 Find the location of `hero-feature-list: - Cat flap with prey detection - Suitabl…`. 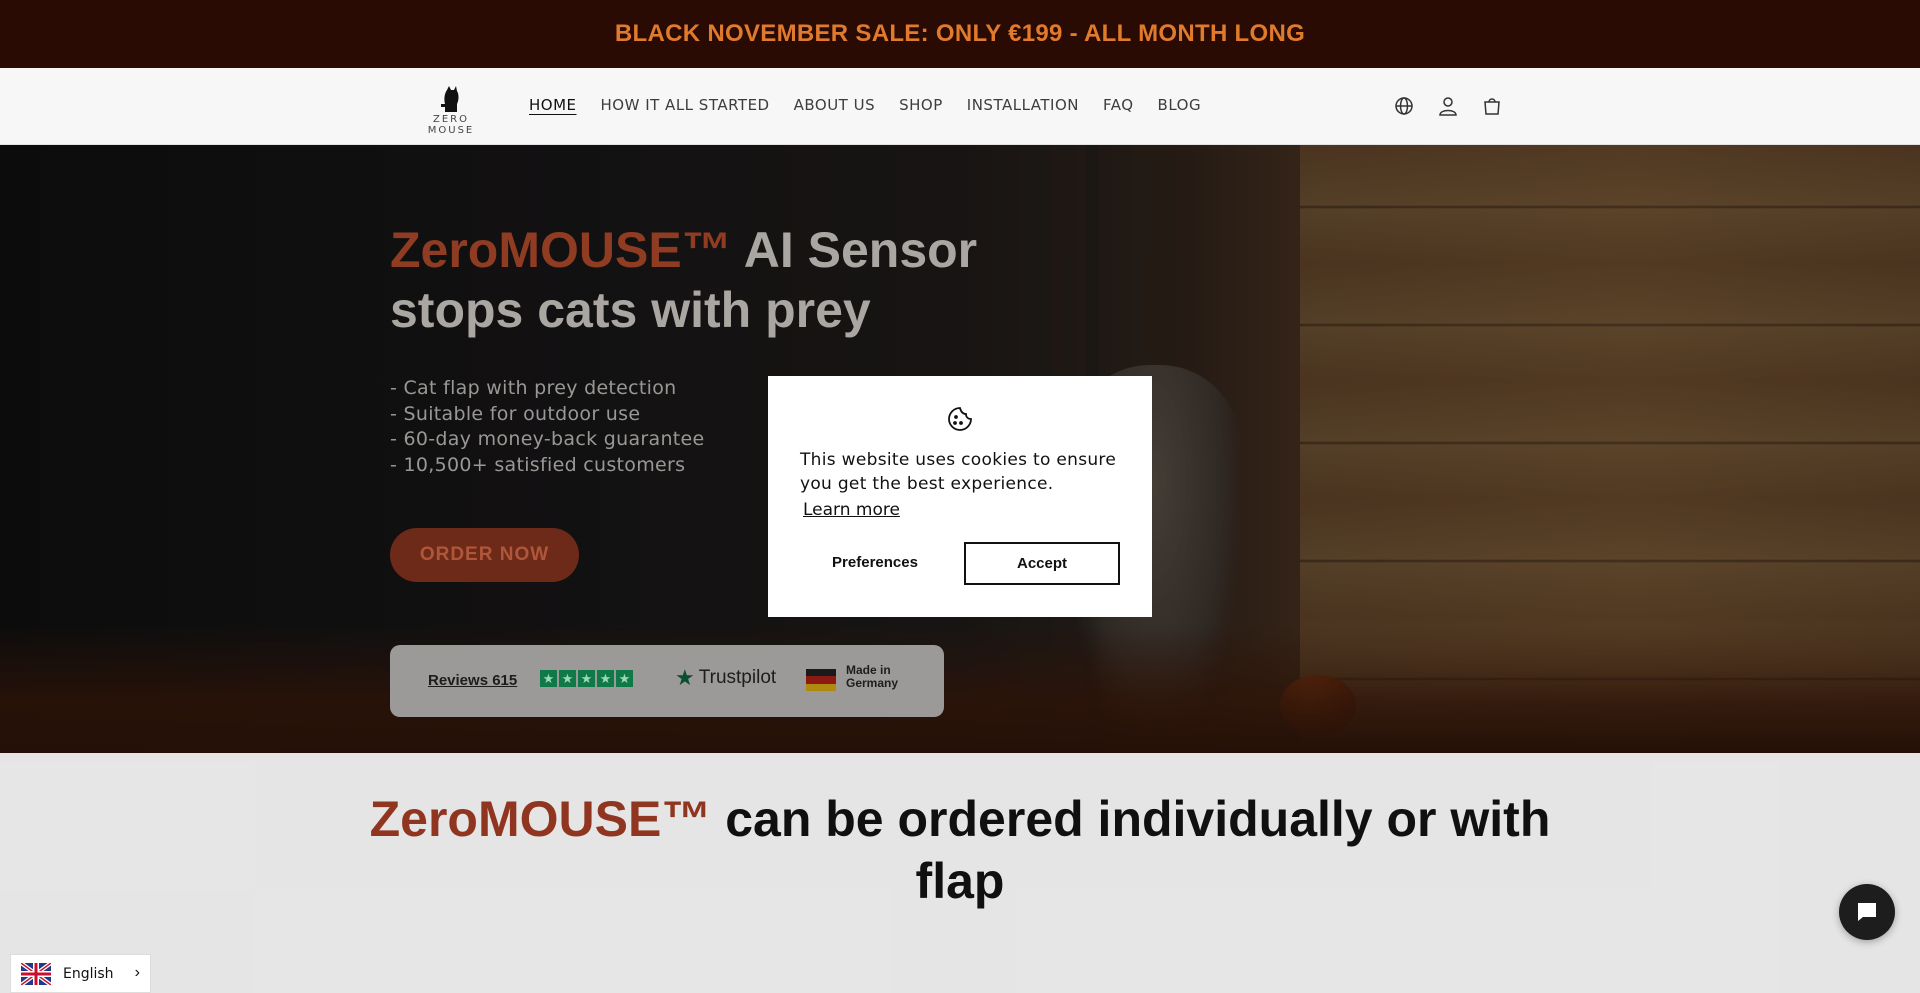

hero-feature-list: - Cat flap with prey detection - Suitabl… is located at coordinates (547, 427).